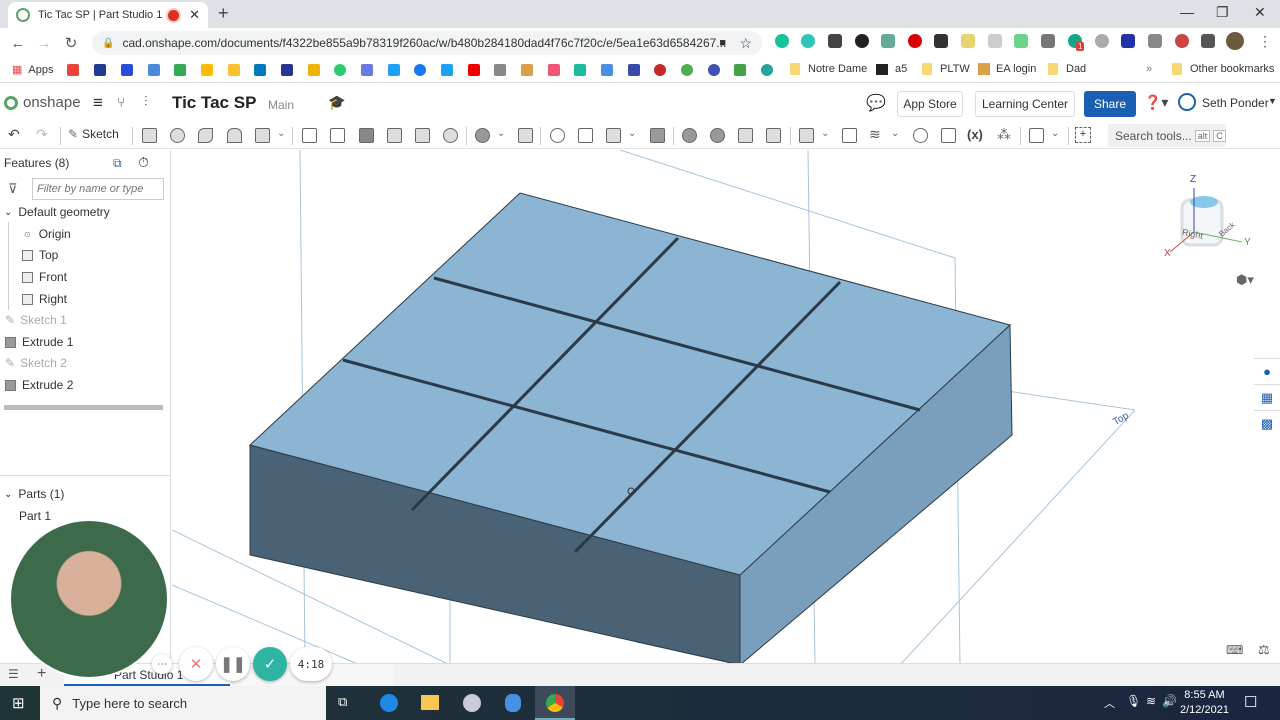  Describe the element at coordinates (920, 135) in the screenshot. I see `measure-icon` at that location.